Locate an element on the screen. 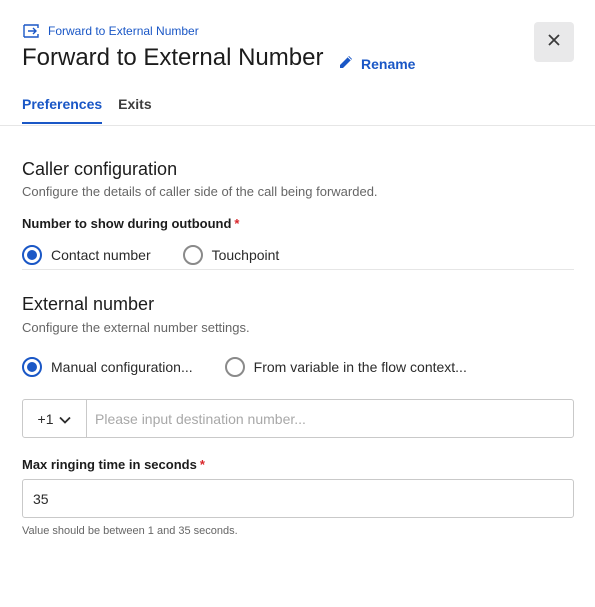  forward-arrow-icon is located at coordinates (31, 31).